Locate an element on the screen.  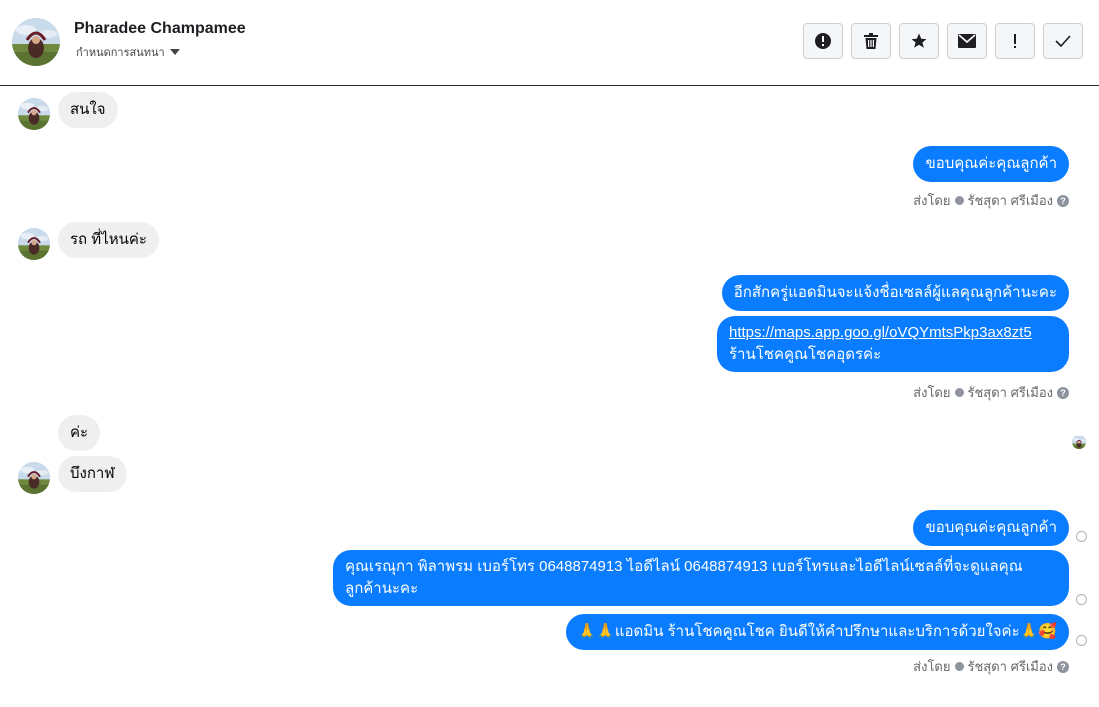
delete-button is located at coordinates (871, 41).